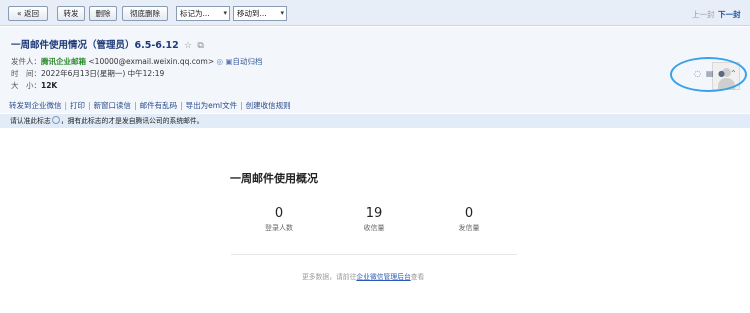 This screenshot has width=750, height=313. I want to click on email-subject: 一周邮件使用情况（管理员）6.5-6.12, so click(95, 45).